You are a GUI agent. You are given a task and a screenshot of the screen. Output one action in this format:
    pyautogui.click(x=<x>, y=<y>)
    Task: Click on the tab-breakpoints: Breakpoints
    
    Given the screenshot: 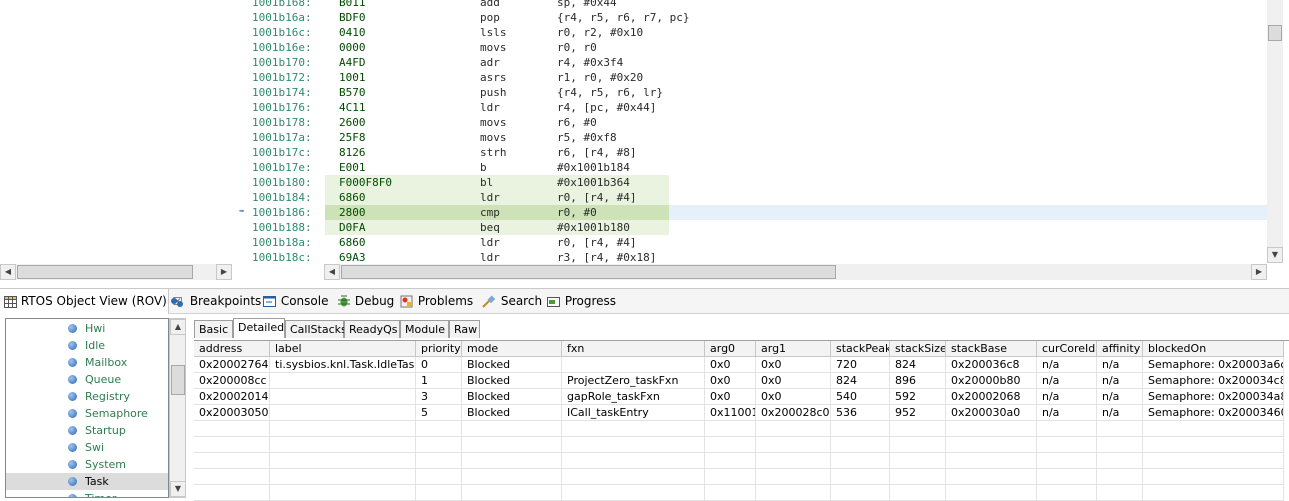 What is the action you would take?
    pyautogui.click(x=215, y=301)
    